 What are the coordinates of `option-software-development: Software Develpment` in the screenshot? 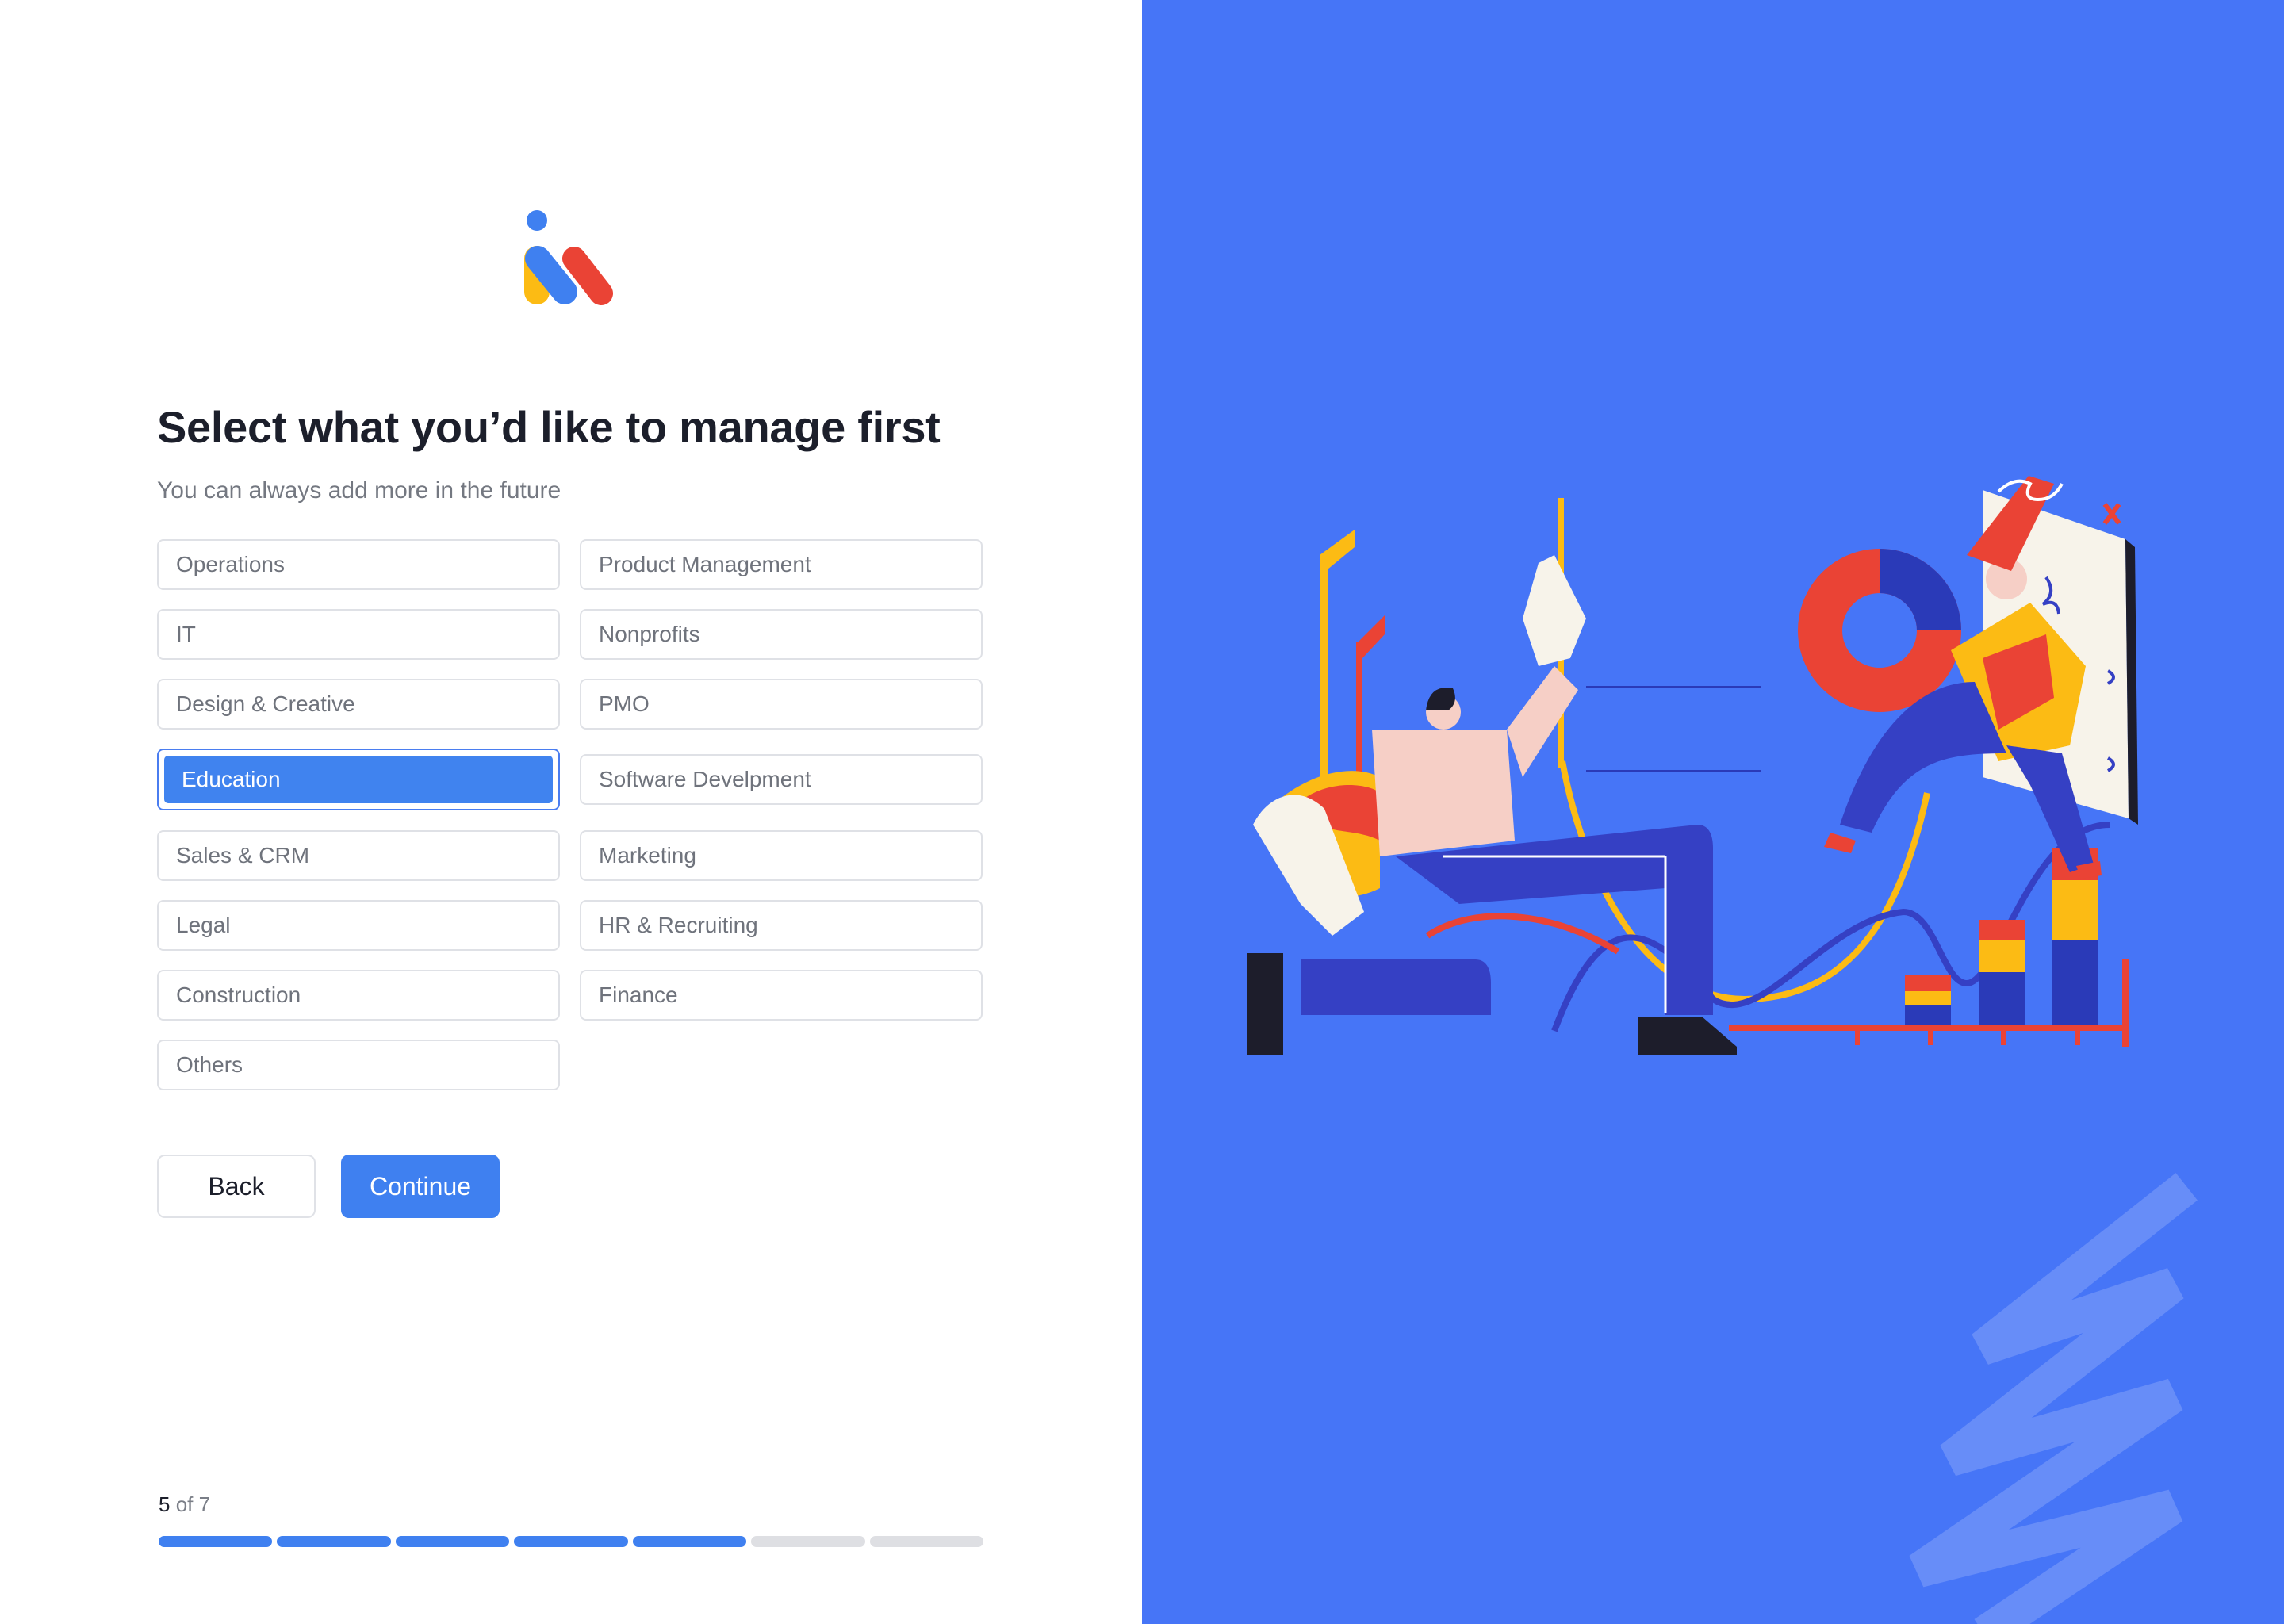 It's located at (781, 779).